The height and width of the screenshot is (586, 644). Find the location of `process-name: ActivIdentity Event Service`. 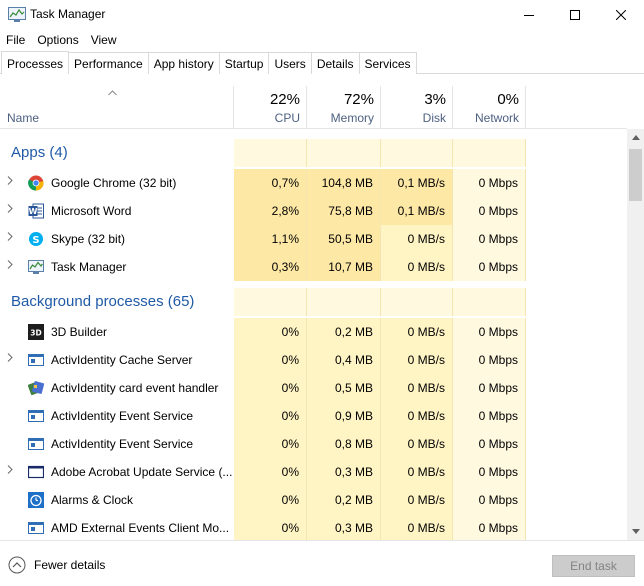

process-name: ActivIdentity Event Service is located at coordinates (122, 444).